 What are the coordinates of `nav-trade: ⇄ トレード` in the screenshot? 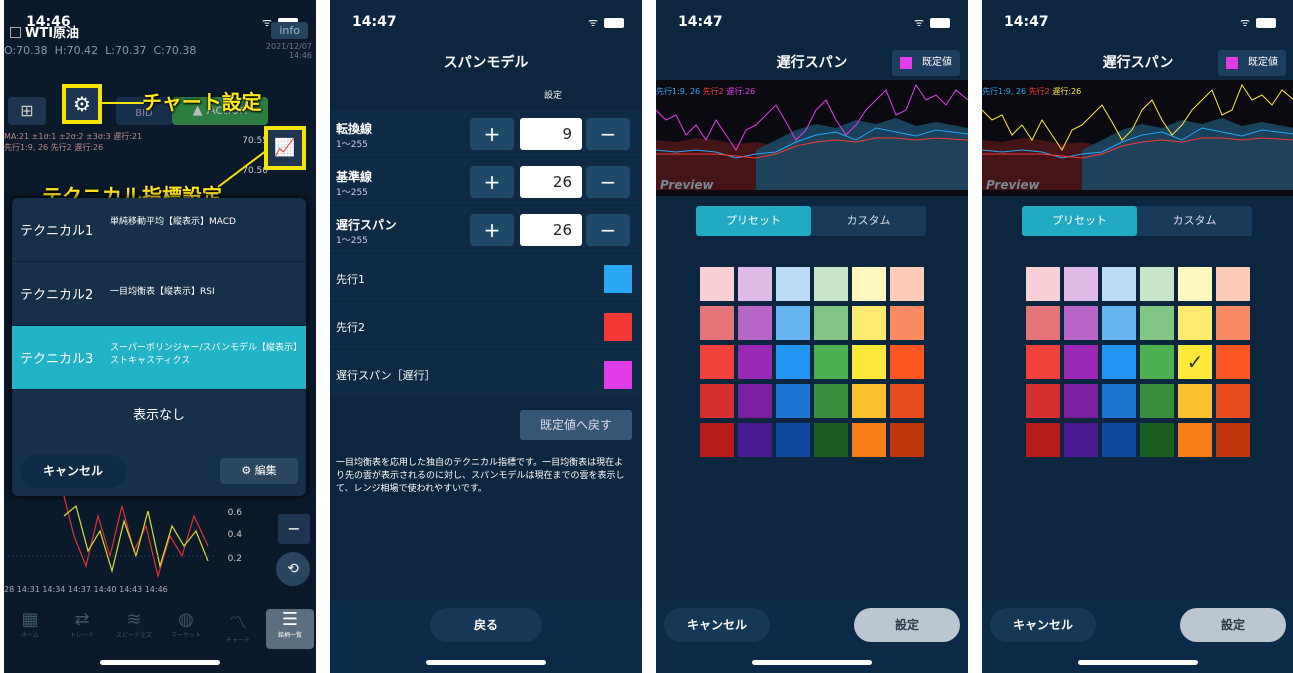 It's located at (82, 629).